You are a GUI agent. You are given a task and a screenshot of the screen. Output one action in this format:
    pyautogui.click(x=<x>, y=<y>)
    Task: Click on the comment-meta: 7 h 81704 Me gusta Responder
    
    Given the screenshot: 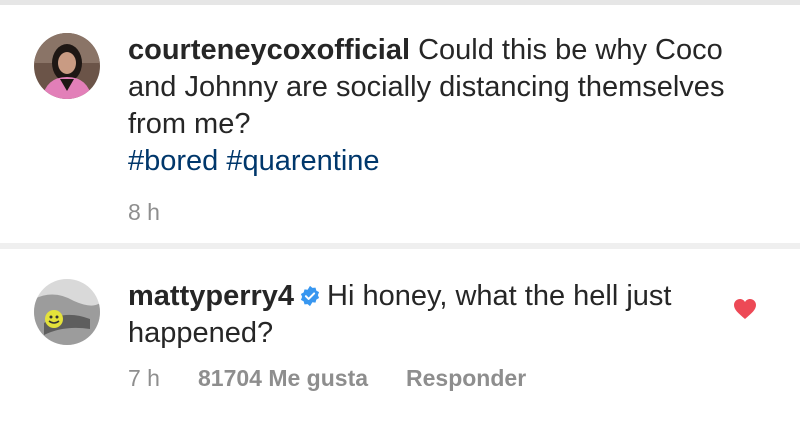 What is the action you would take?
    pyautogui.click(x=327, y=378)
    